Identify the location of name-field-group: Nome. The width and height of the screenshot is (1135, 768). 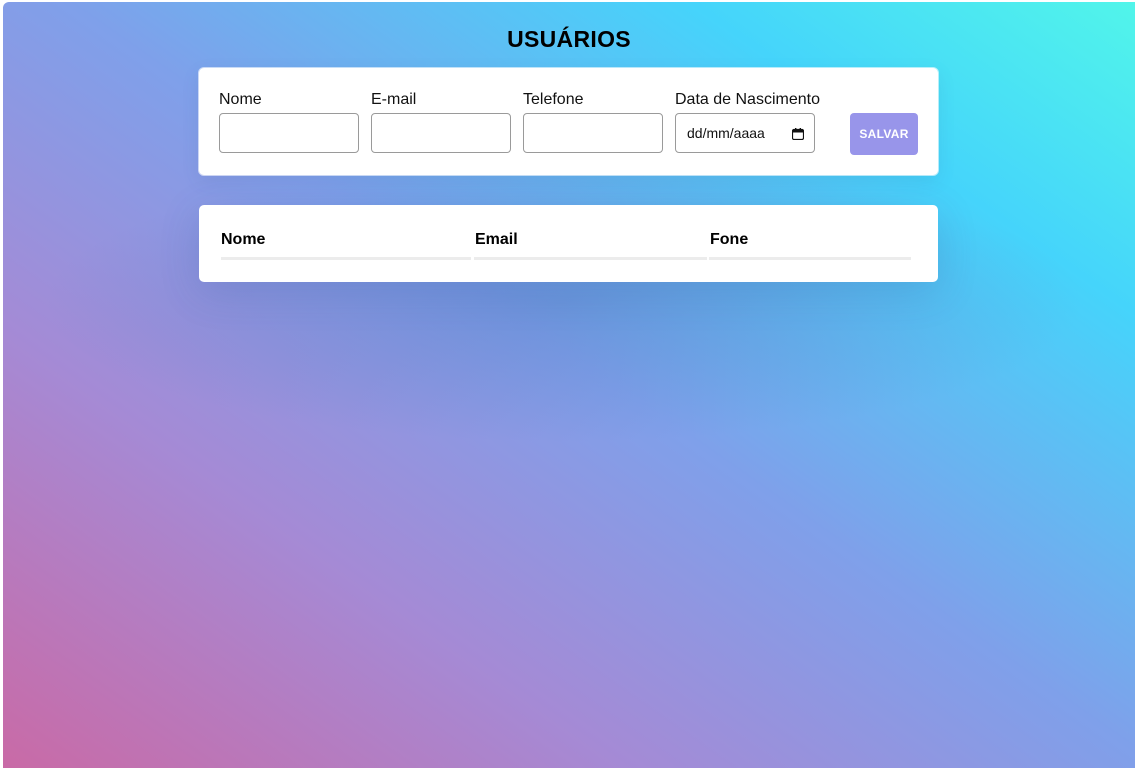
(289, 121).